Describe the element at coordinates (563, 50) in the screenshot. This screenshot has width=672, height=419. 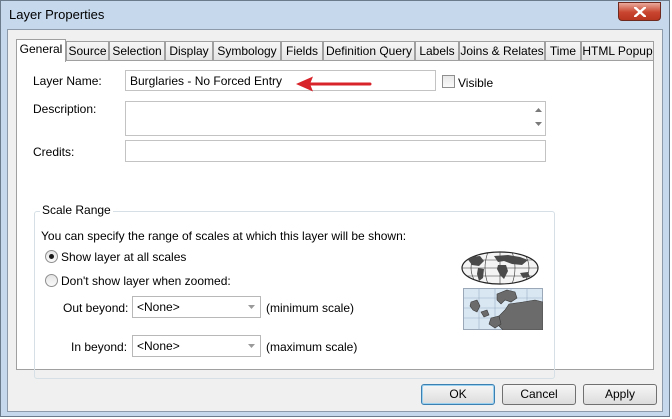
I see `tab-time: Time` at that location.